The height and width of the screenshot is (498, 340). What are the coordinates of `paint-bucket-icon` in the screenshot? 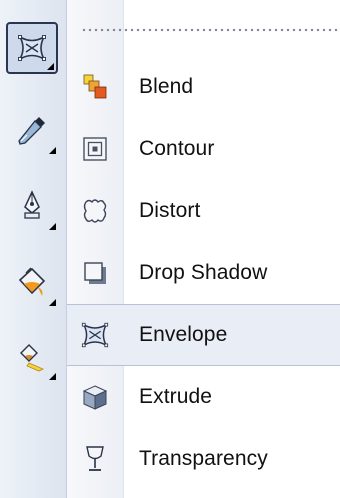 It's located at (32, 281).